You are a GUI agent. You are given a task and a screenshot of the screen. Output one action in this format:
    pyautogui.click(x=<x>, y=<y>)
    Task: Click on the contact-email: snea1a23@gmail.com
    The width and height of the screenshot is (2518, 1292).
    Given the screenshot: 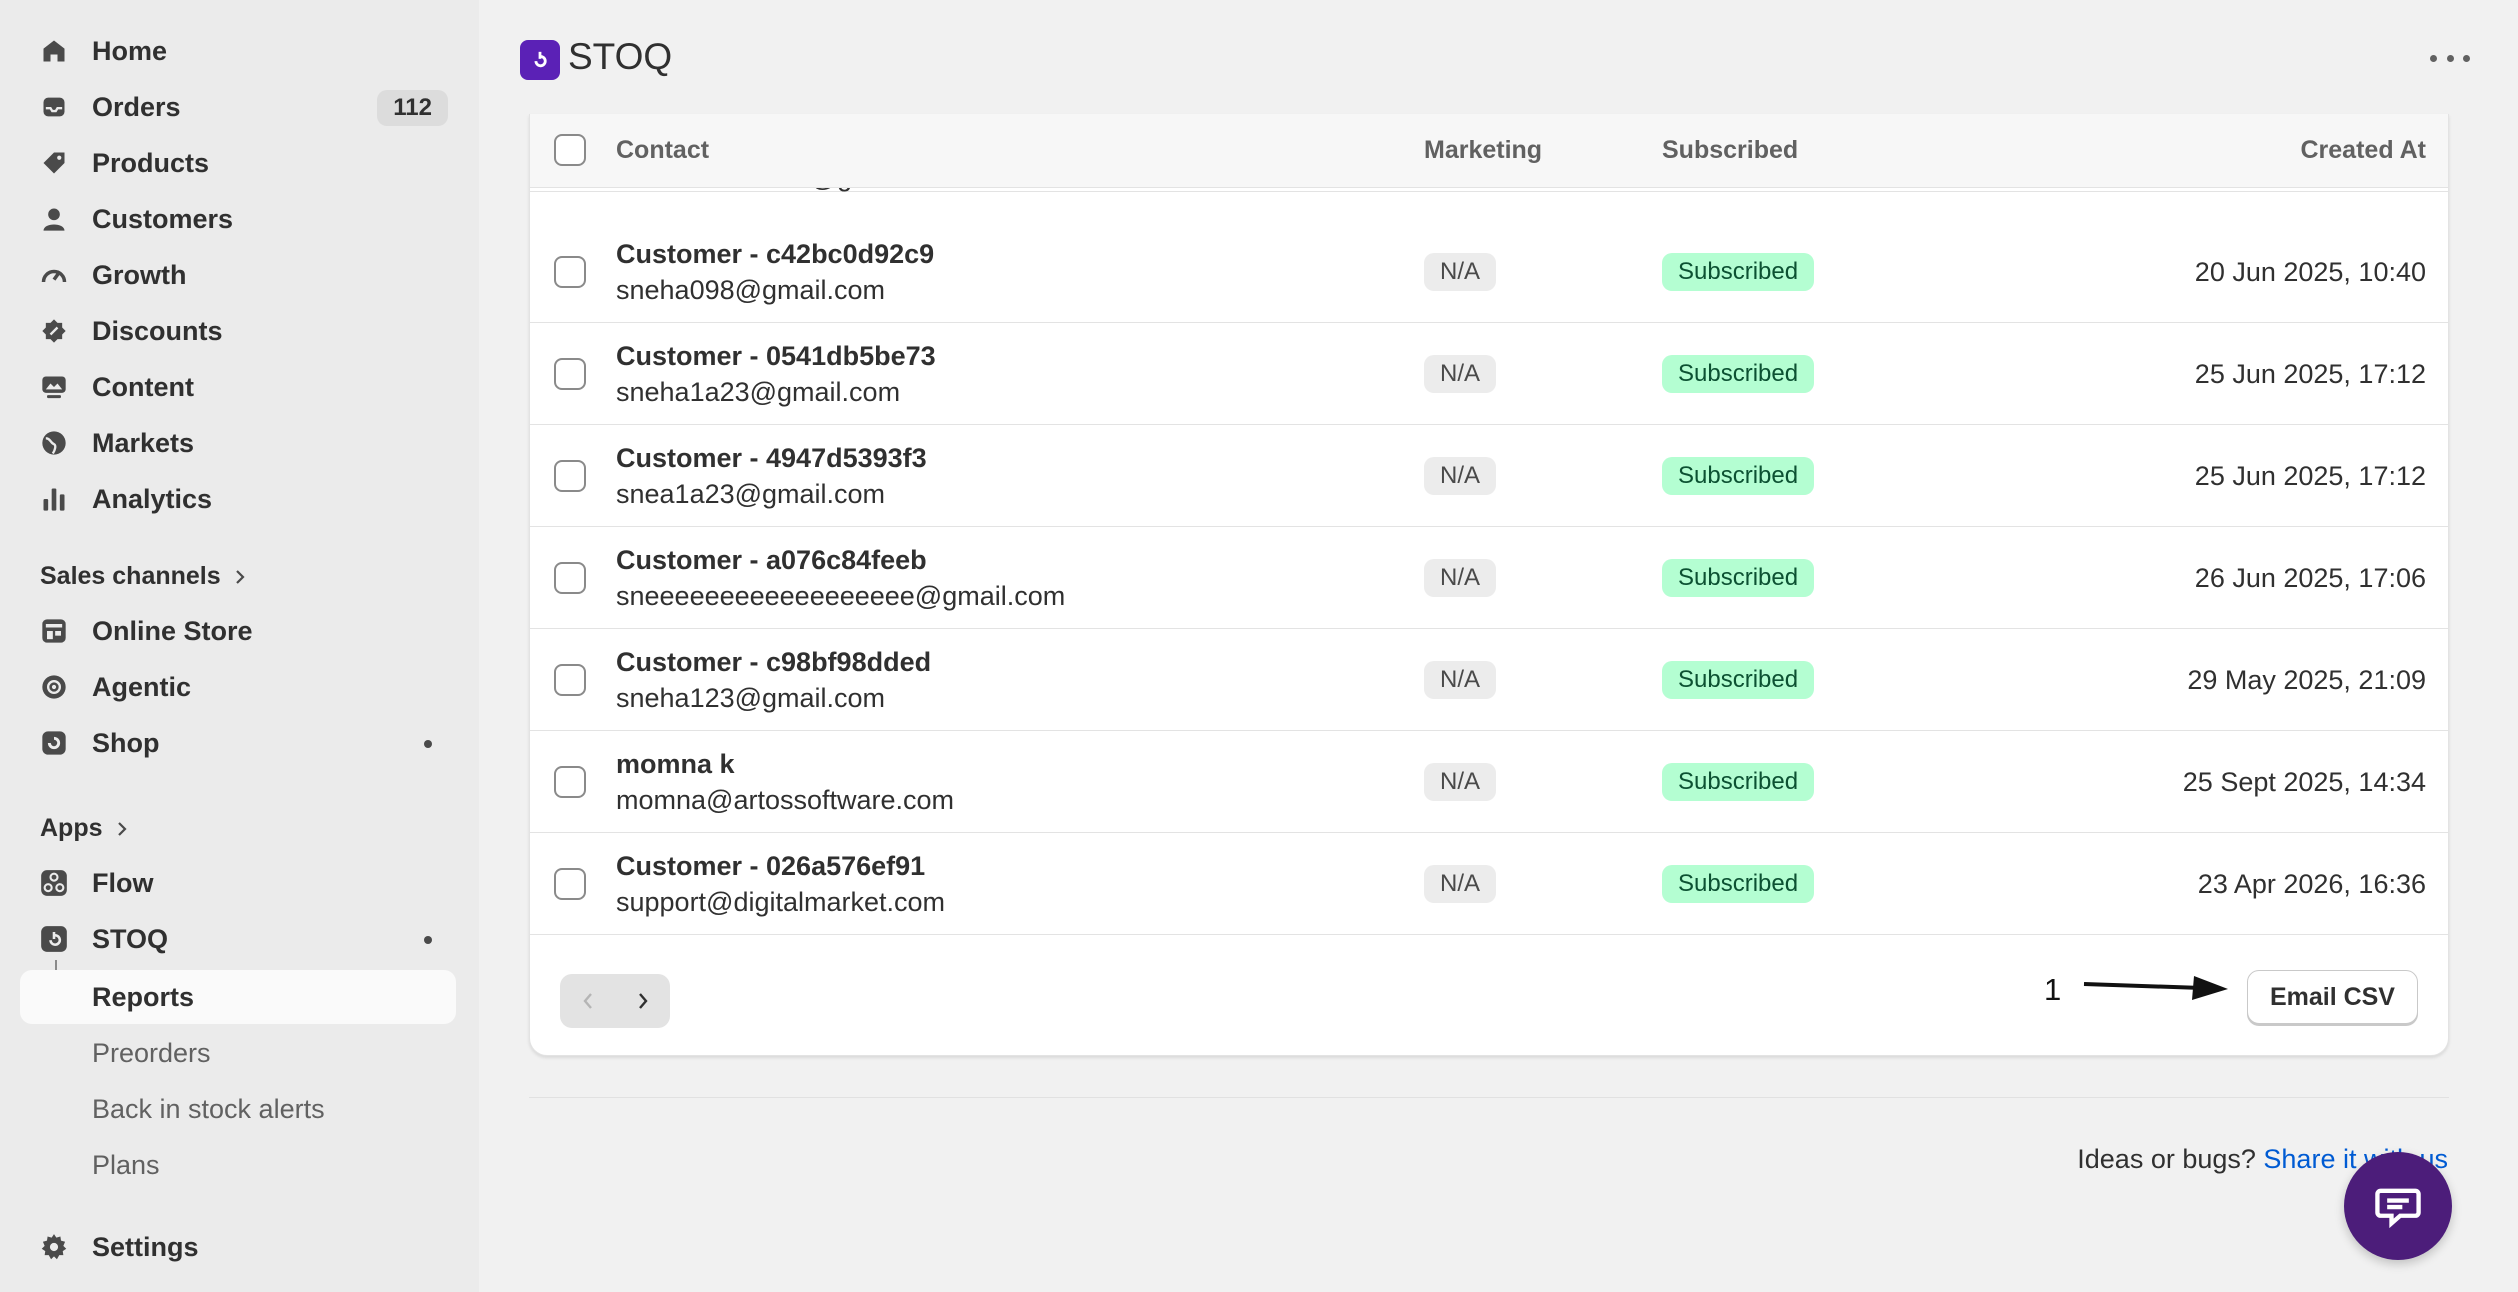 What is the action you would take?
    pyautogui.click(x=751, y=494)
    